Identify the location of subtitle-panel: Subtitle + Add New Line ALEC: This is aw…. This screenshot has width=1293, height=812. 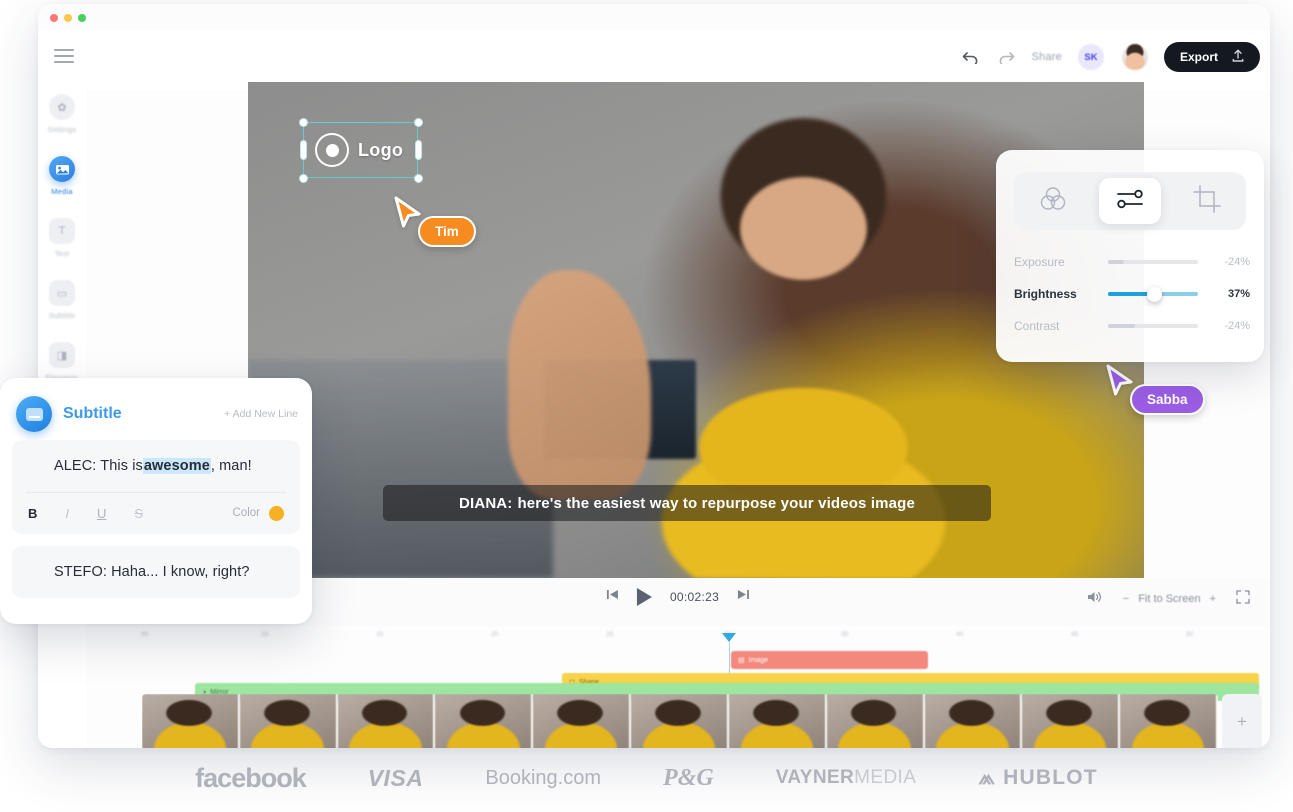
(156, 501).